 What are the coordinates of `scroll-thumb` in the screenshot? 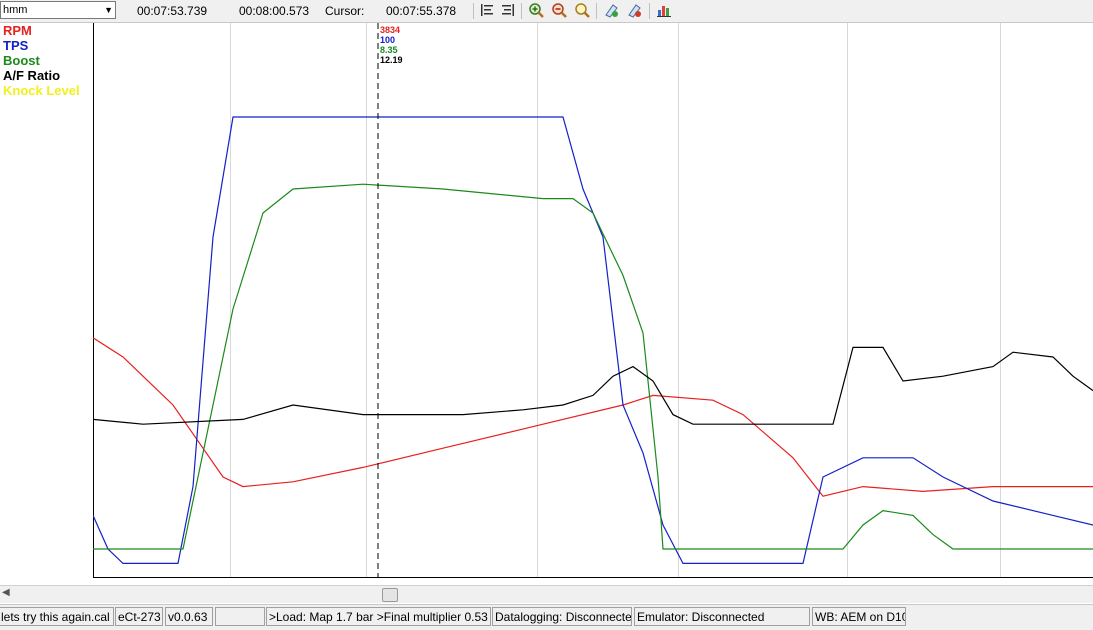 It's located at (390, 595).